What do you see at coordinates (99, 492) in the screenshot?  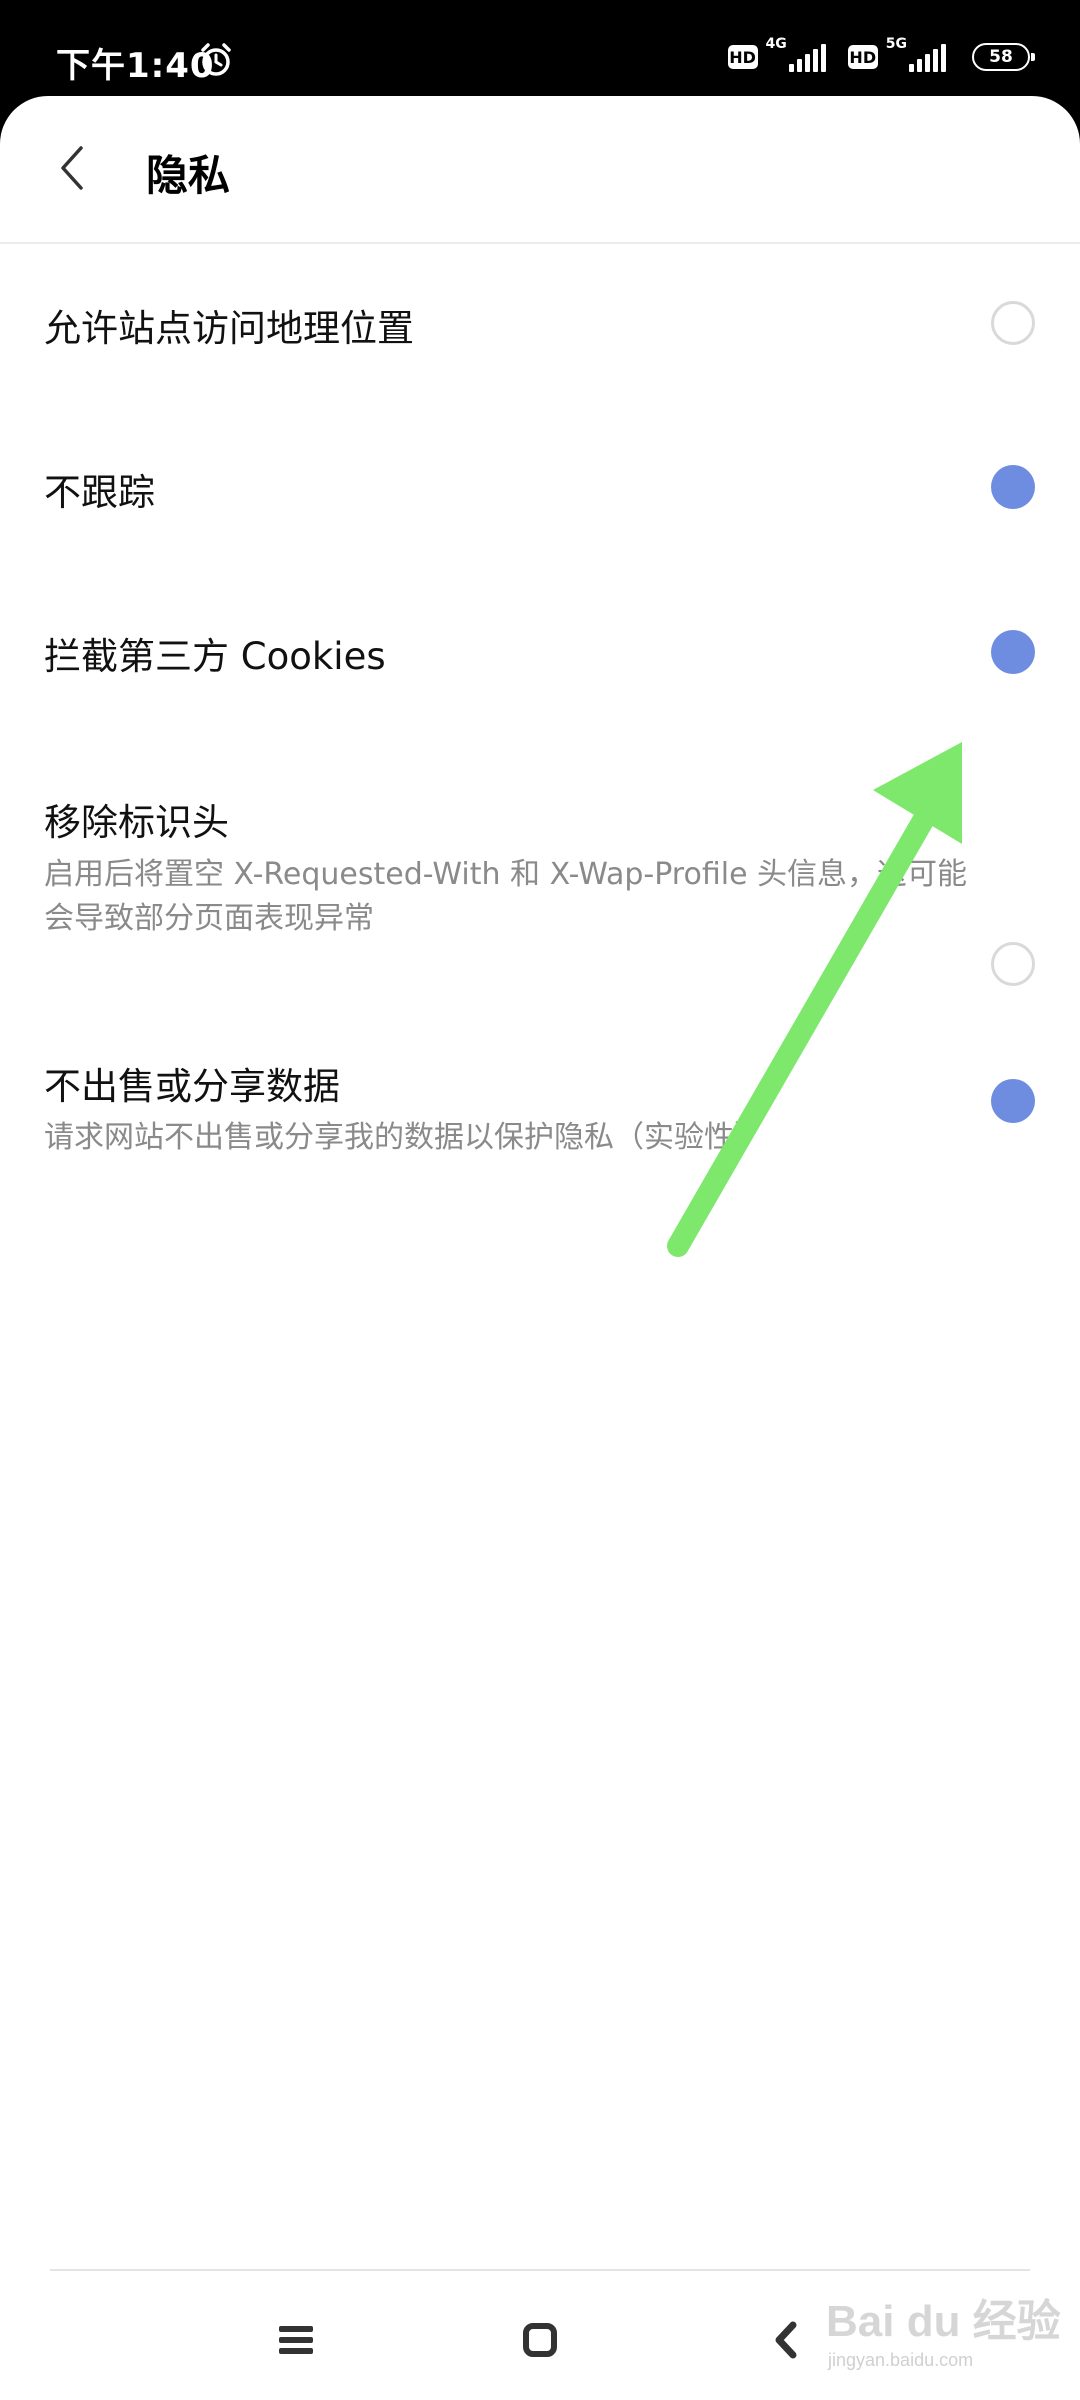 I see `setting-title: 不跟踪` at bounding box center [99, 492].